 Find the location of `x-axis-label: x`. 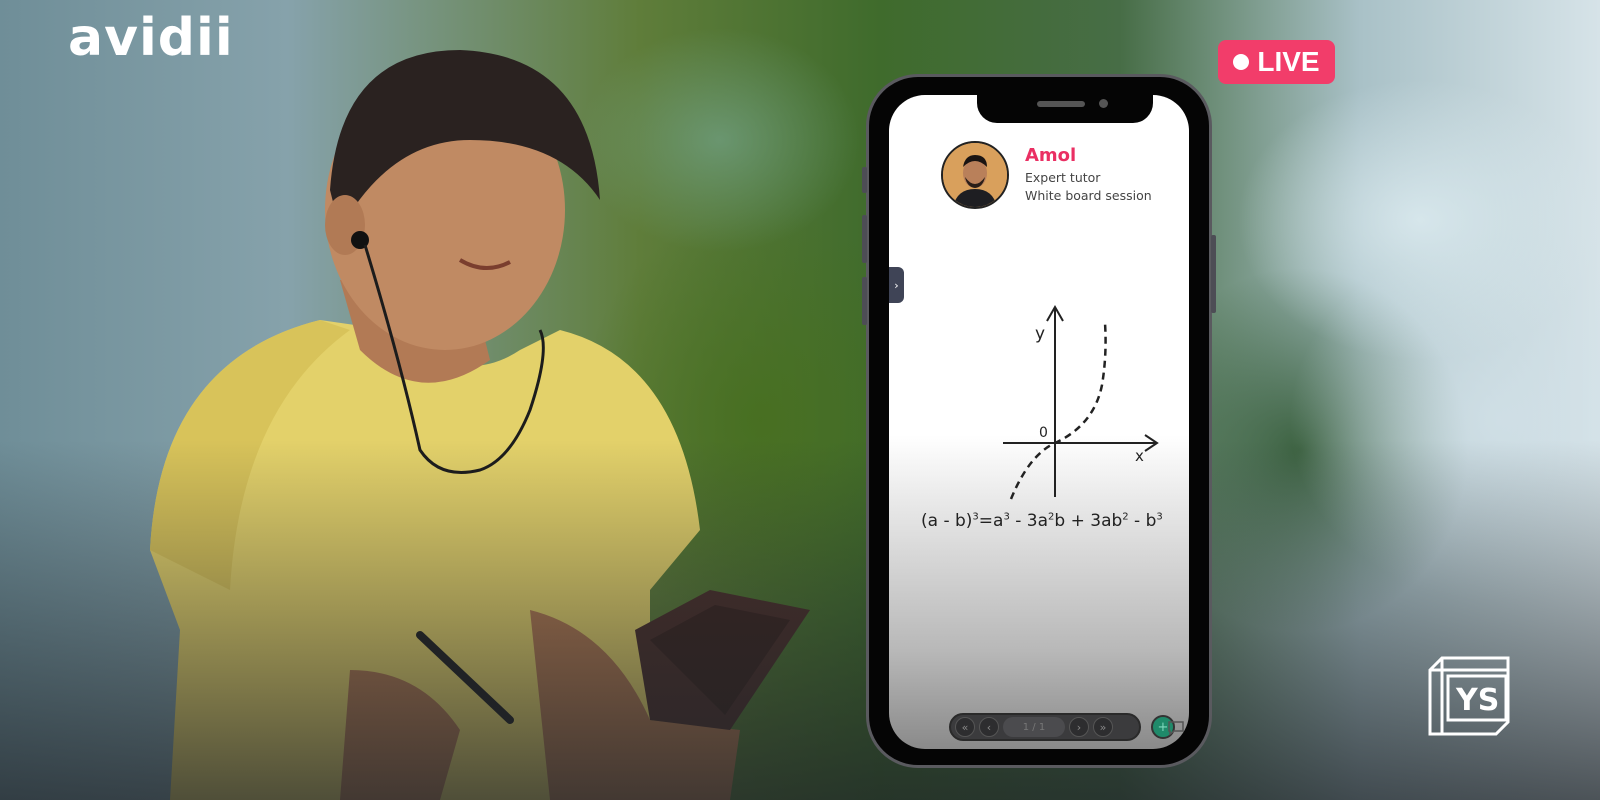

x-axis-label: x is located at coordinates (1139, 456).